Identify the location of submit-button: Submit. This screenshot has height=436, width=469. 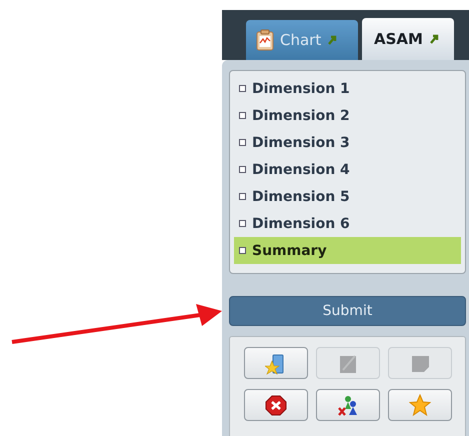
(347, 311).